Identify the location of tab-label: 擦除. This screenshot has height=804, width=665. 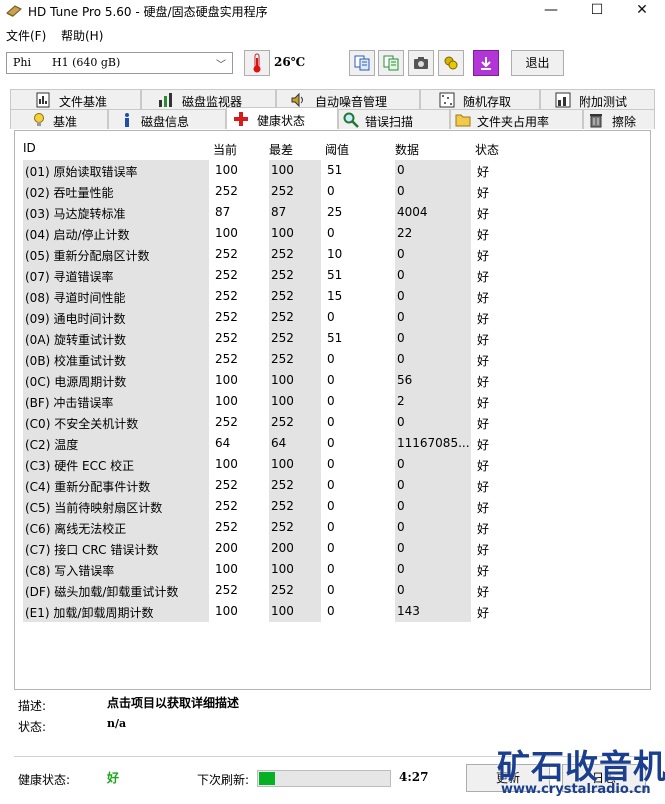
(624, 122).